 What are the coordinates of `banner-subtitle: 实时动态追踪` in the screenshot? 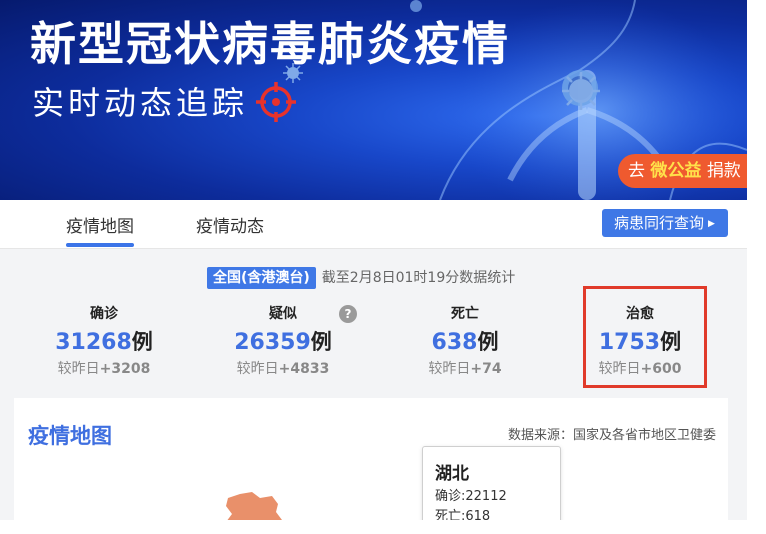 It's located at (140, 103).